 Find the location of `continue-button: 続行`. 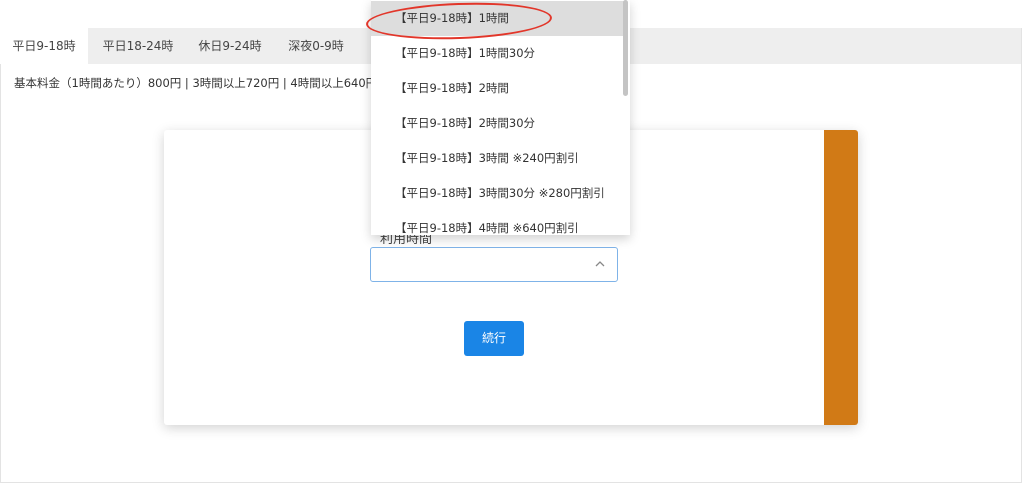

continue-button: 続行 is located at coordinates (494, 338).